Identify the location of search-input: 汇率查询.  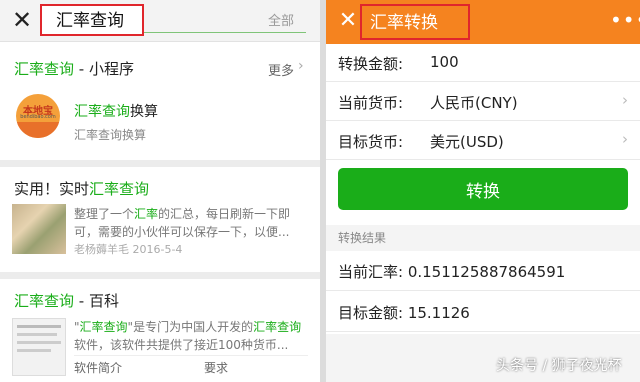
(92, 20).